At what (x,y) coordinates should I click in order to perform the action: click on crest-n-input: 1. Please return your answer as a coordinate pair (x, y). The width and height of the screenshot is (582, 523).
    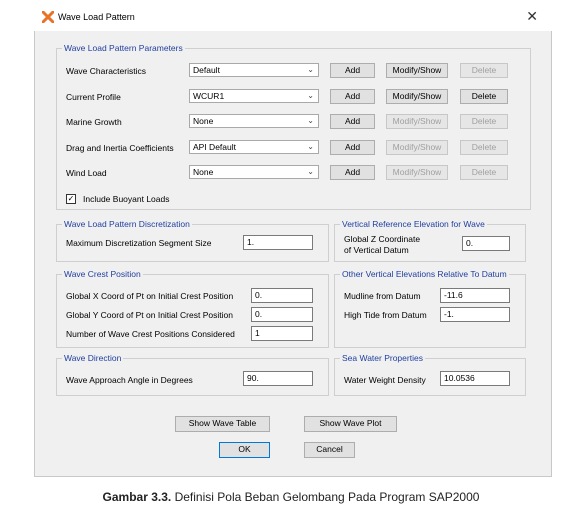
    Looking at the image, I should click on (282, 333).